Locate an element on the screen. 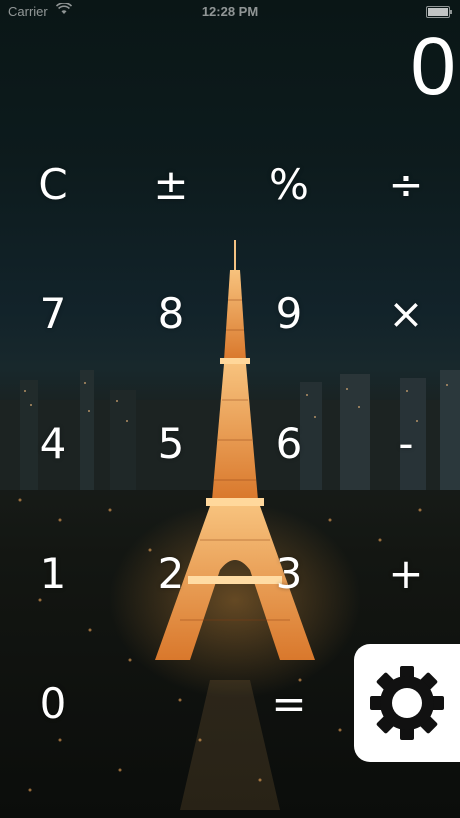 This screenshot has height=818, width=460. status-bar: Carrier 12:28 PM is located at coordinates (230, 12).